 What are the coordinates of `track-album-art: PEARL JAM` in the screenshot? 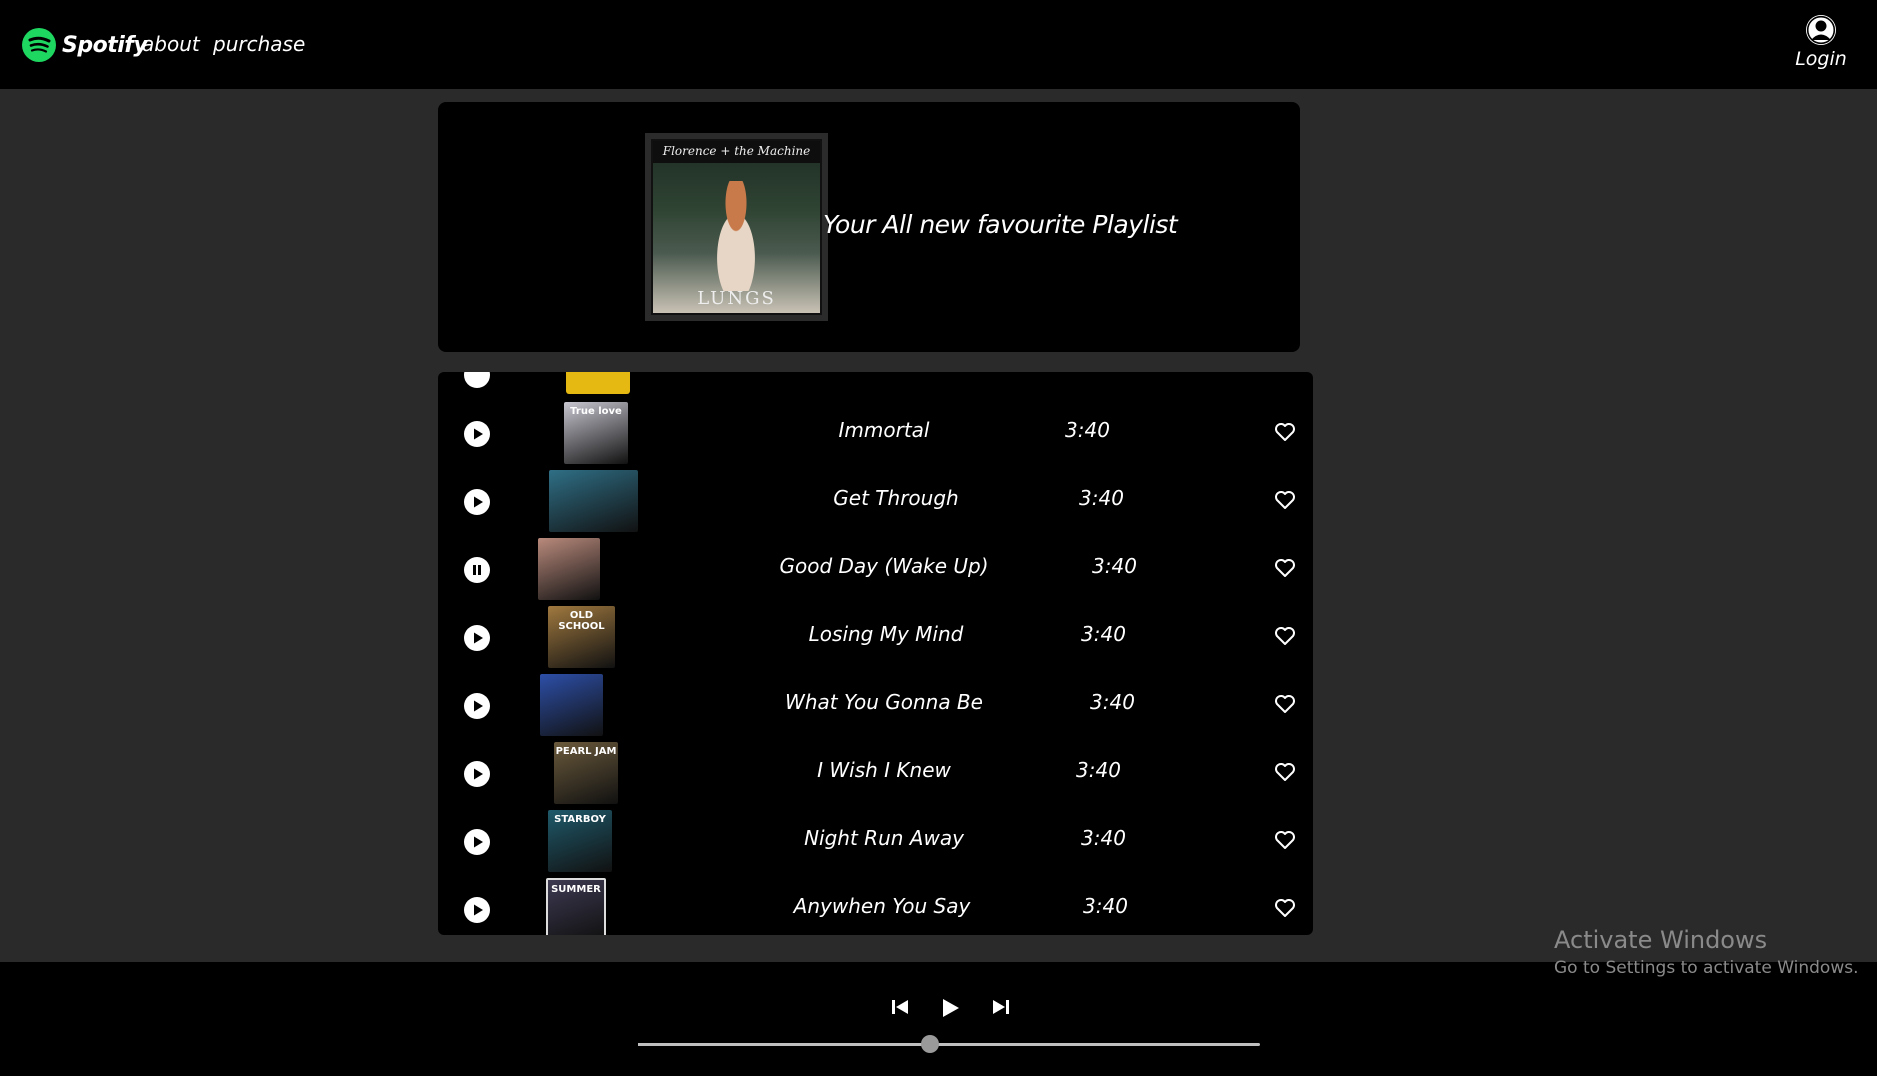 It's located at (586, 773).